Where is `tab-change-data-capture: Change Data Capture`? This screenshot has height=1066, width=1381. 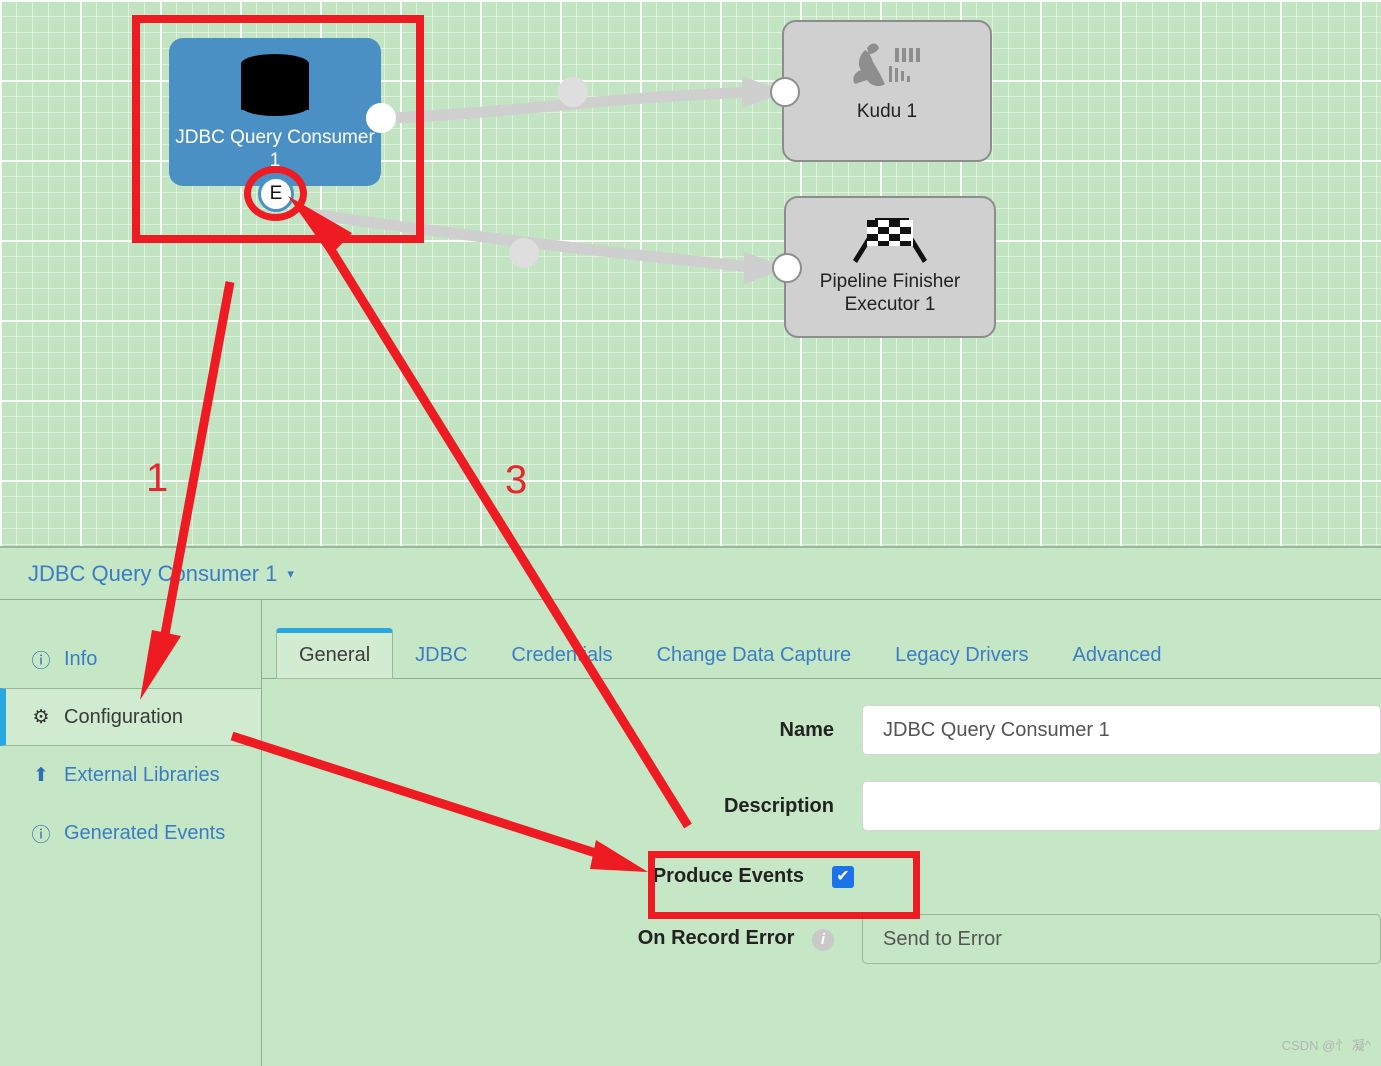 tab-change-data-capture: Change Data Capture is located at coordinates (754, 655).